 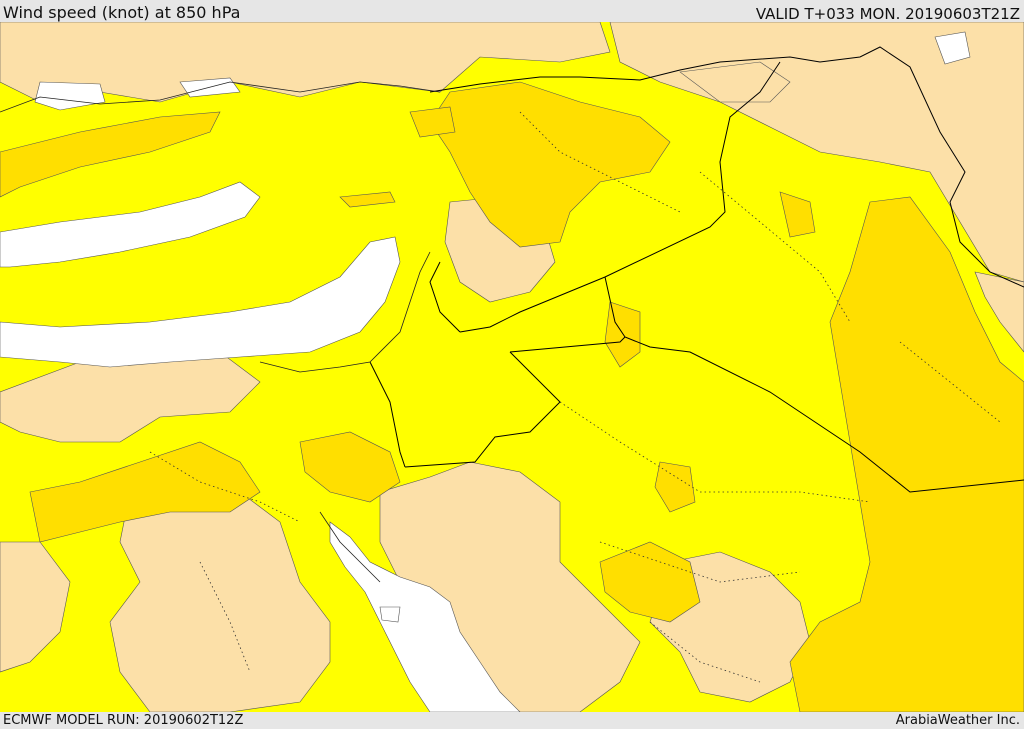 I want to click on map-title: Wind speed (knot) at 850 hPa, so click(x=122, y=12).